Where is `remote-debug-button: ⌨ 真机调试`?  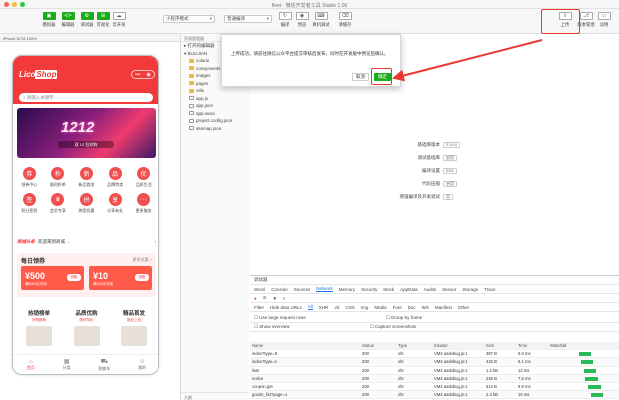
remote-debug-button: ⌨ 真机调试 is located at coordinates (321, 20).